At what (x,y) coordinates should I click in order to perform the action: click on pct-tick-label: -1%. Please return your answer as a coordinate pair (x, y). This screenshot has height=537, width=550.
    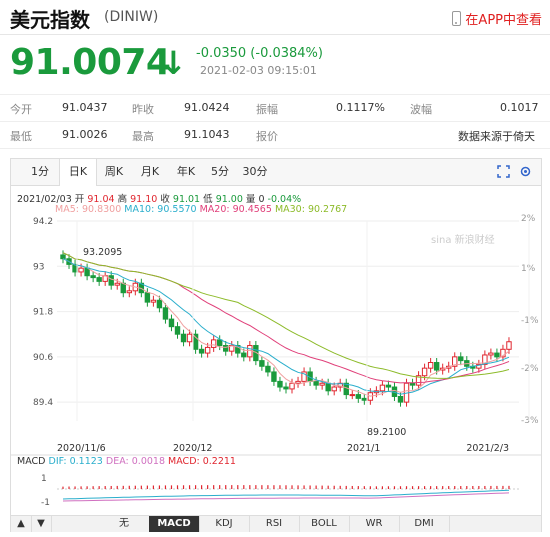
    Looking at the image, I should click on (530, 321).